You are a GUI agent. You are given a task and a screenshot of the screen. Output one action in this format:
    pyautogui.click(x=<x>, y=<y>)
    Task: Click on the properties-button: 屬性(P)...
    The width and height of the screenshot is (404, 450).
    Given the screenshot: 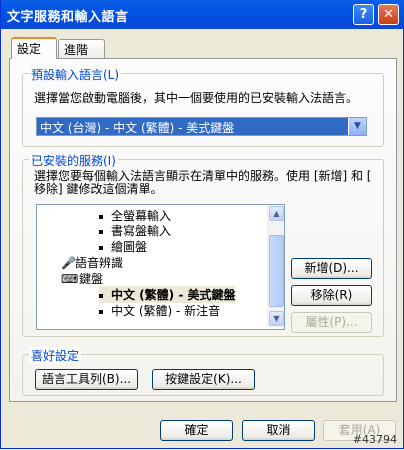 What is the action you would take?
    pyautogui.click(x=331, y=322)
    